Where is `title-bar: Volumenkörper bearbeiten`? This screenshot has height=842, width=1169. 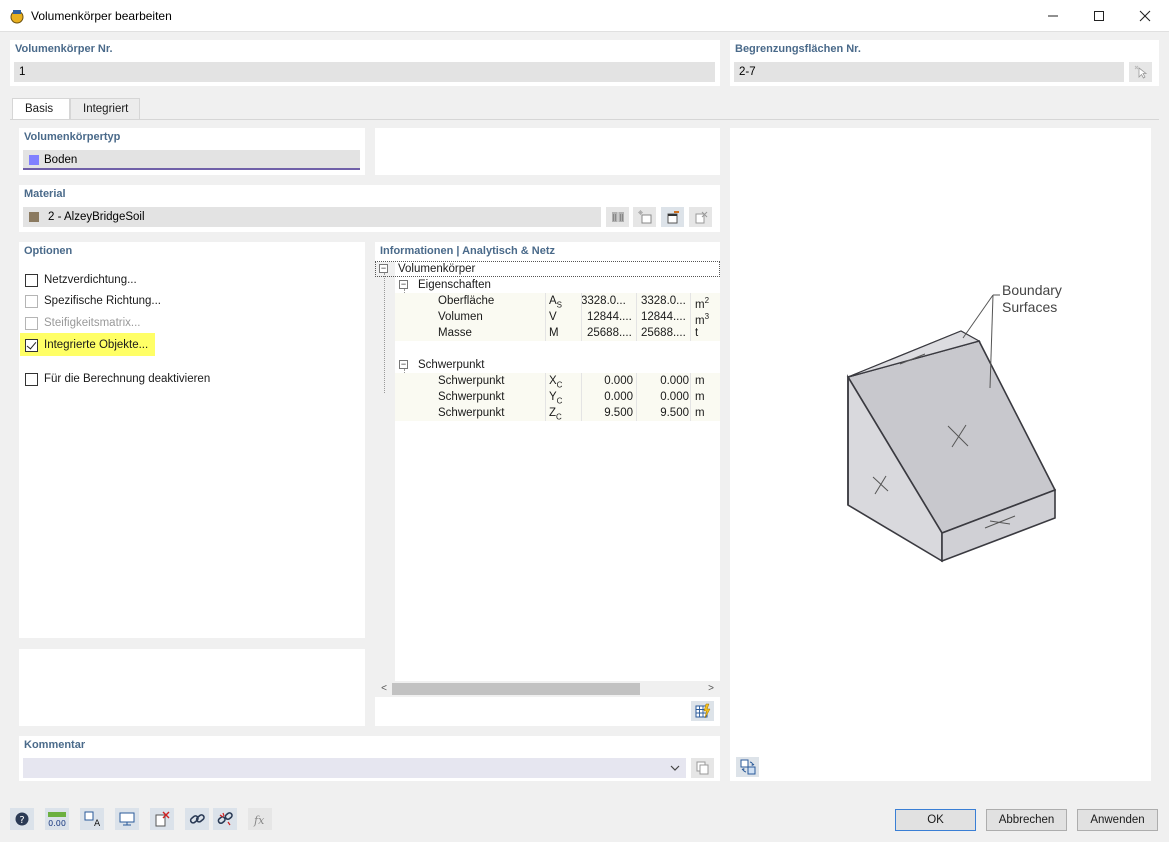
title-bar: Volumenkörper bearbeiten is located at coordinates (584, 16).